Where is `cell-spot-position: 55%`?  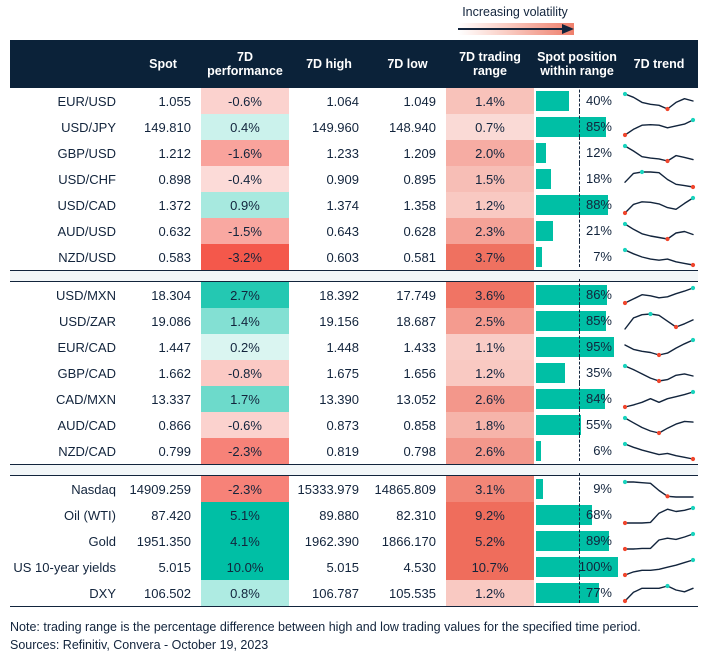
cell-spot-position: 55% is located at coordinates (577, 423).